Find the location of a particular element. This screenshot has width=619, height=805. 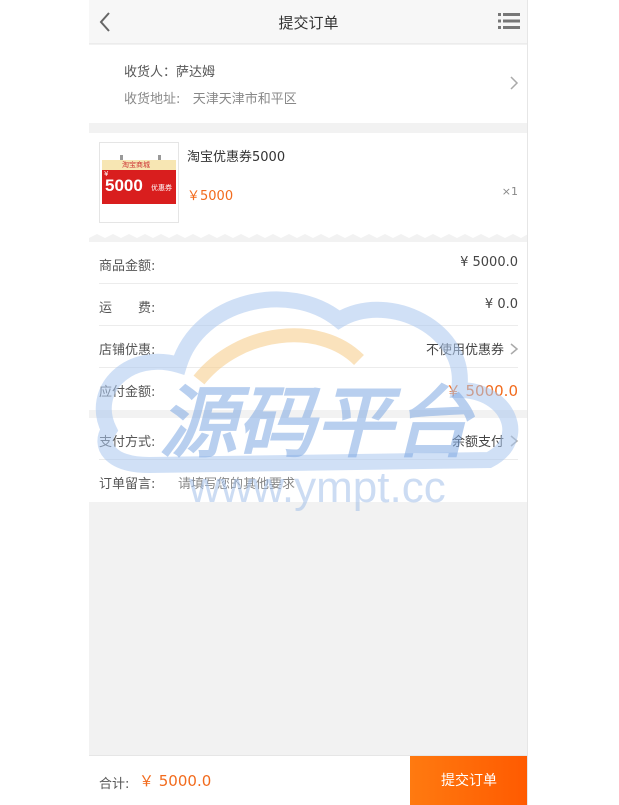

menu-list-icon is located at coordinates (509, 21).